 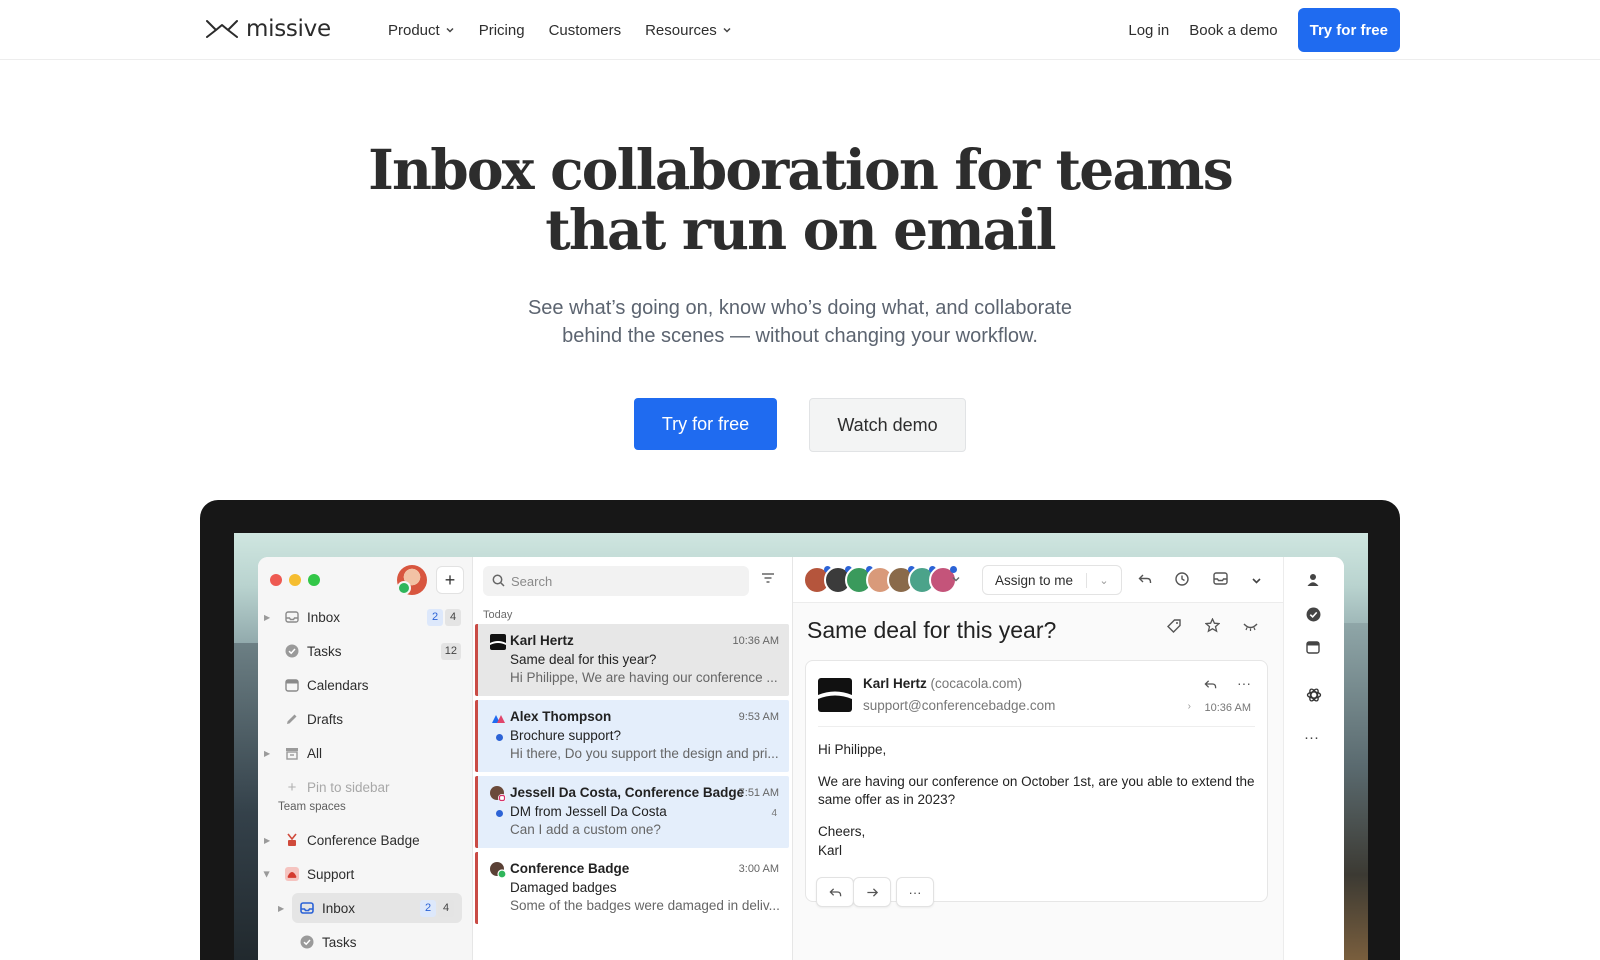 I want to click on missive-logo-icon, so click(x=222, y=29).